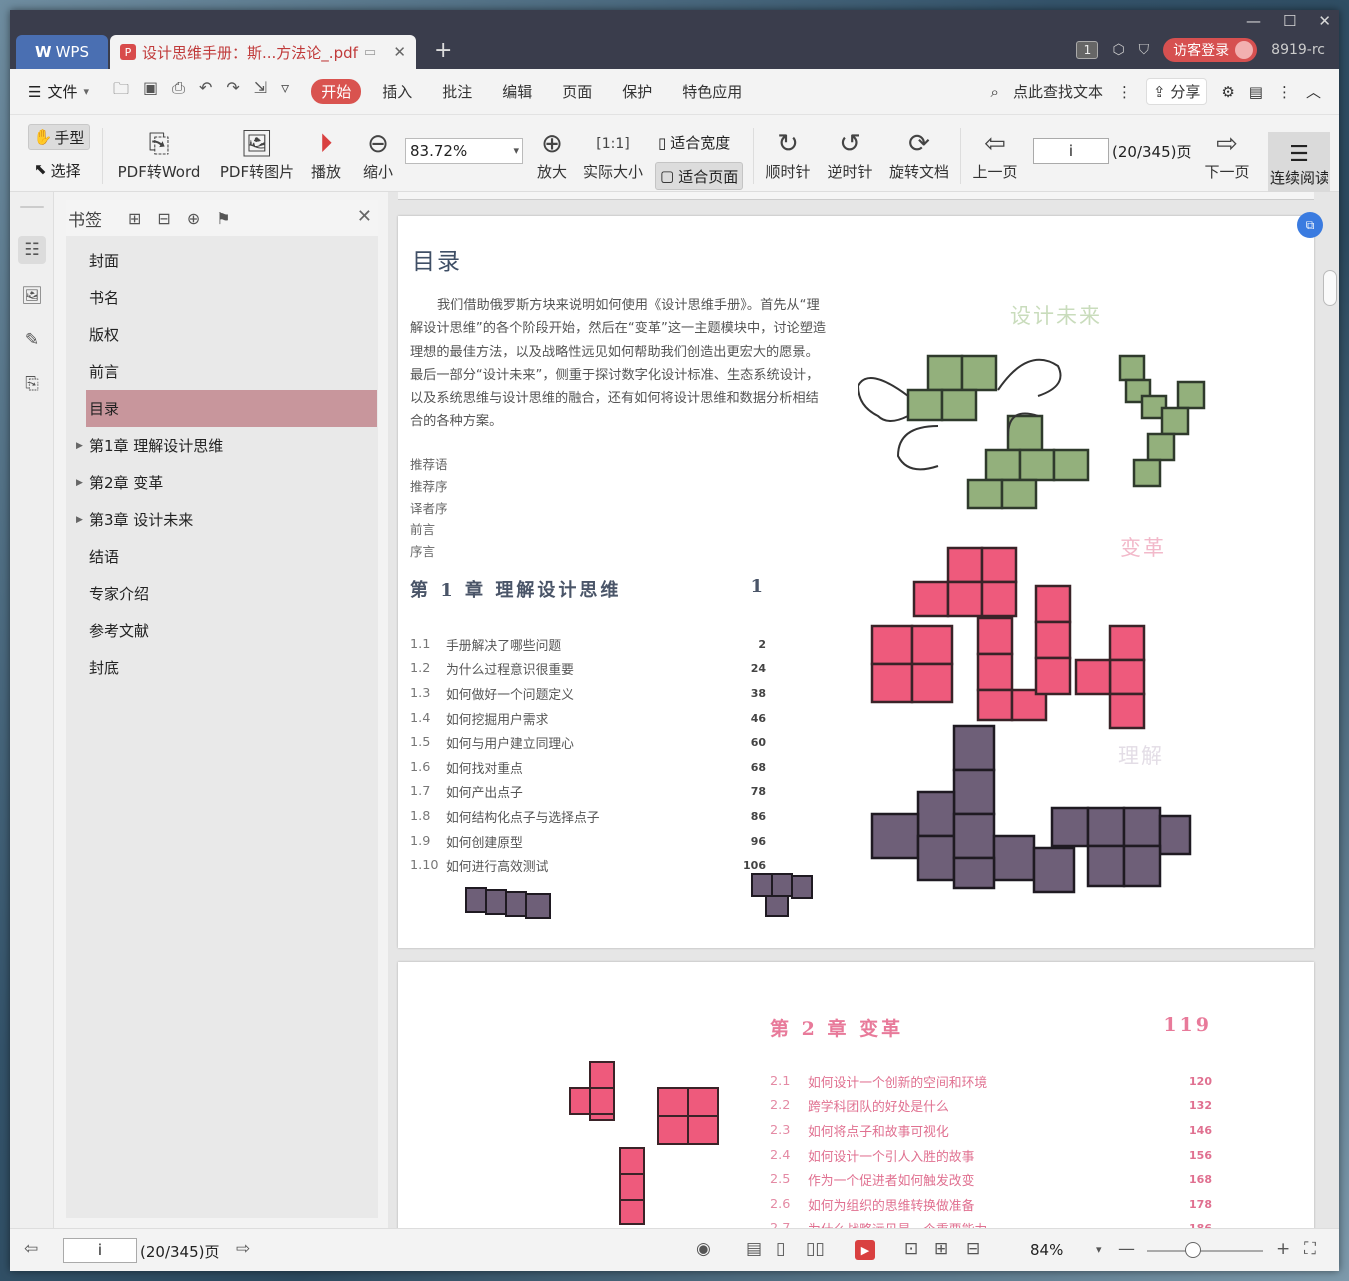 This screenshot has height=1281, width=1349. I want to click on select-tool-button: ⬉ 选择, so click(57, 170).